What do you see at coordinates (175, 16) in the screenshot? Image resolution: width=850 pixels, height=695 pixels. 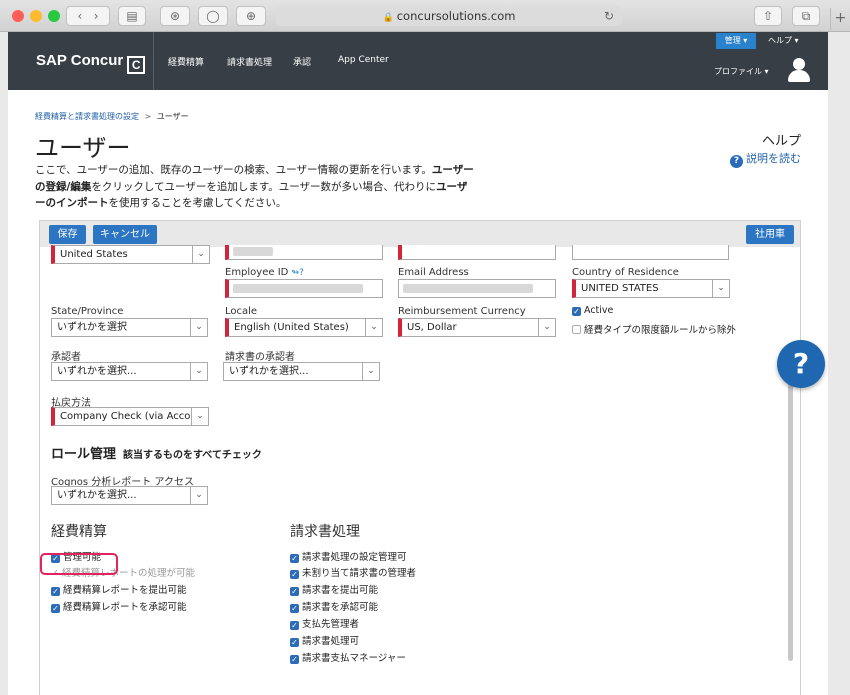 I see `extension-button: ⊛` at bounding box center [175, 16].